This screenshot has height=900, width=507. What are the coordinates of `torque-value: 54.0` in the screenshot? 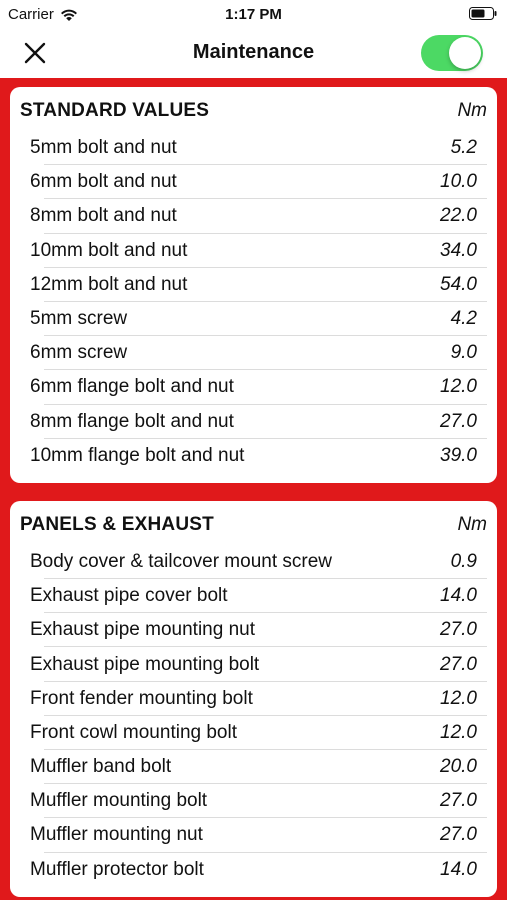 It's located at (458, 284).